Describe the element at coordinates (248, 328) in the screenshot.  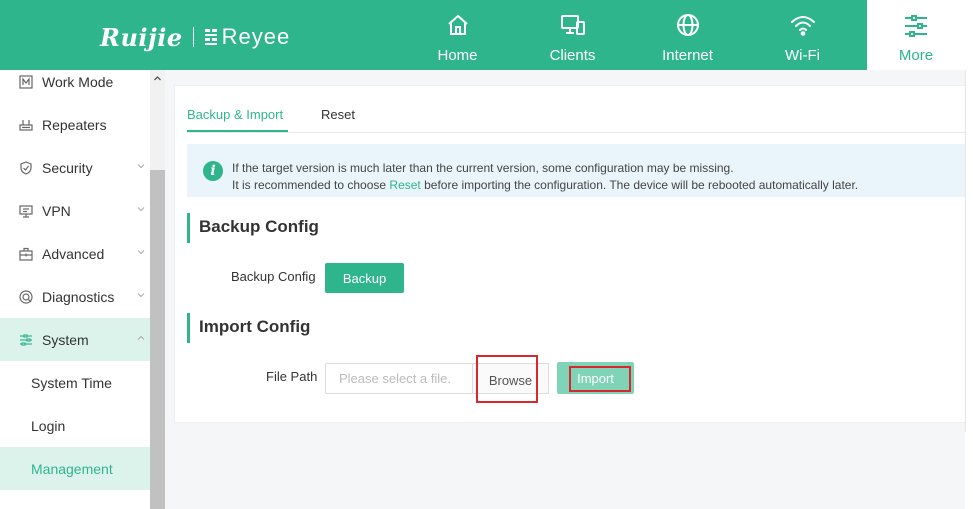
I see `import-section-title: Import Config` at that location.